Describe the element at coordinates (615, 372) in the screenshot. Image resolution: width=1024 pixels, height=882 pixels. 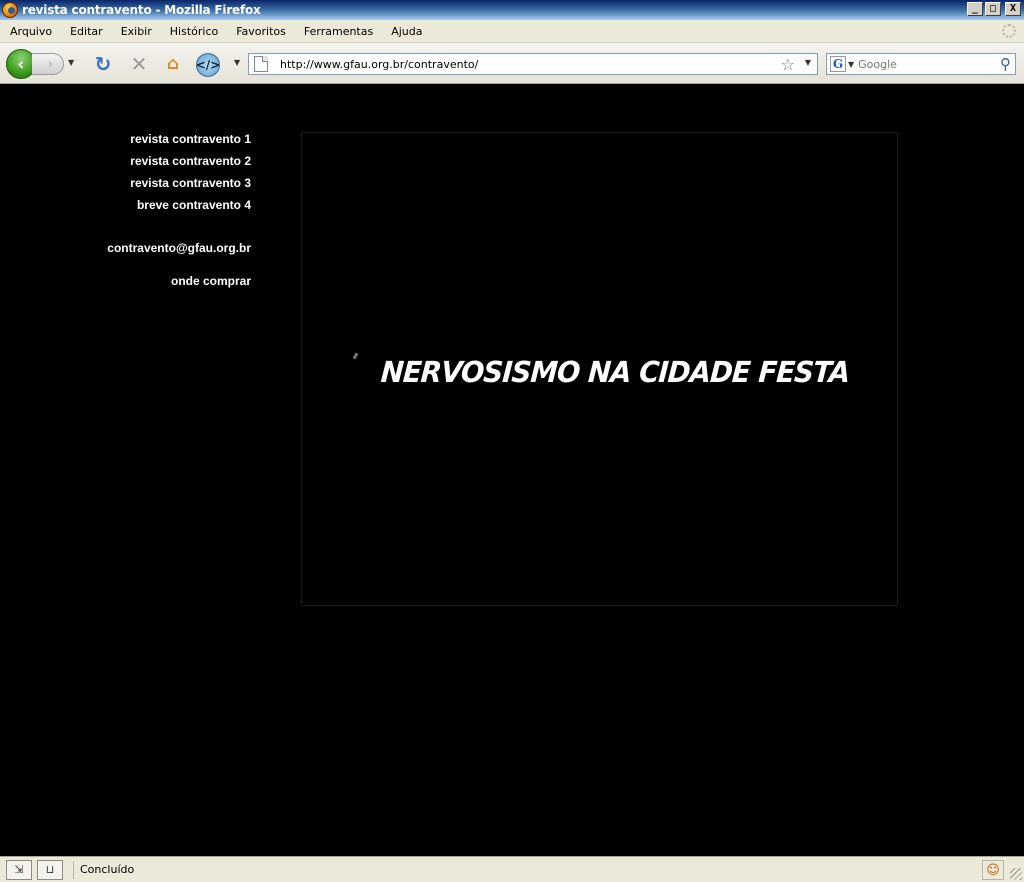
I see `headline: NERVOSISMO NA CIDADE FESTA` at that location.